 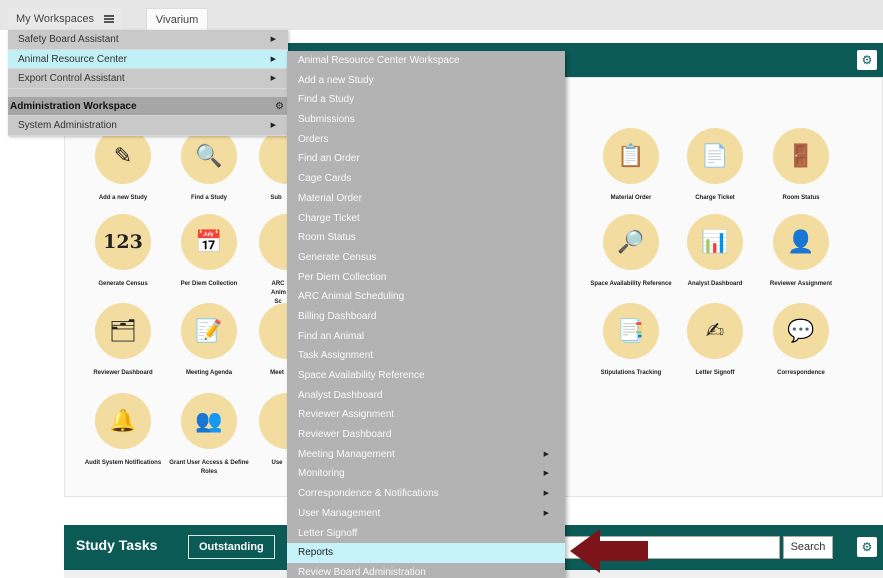 What do you see at coordinates (426, 396) in the screenshot?
I see `submenu-item: Analyst Dashboard` at bounding box center [426, 396].